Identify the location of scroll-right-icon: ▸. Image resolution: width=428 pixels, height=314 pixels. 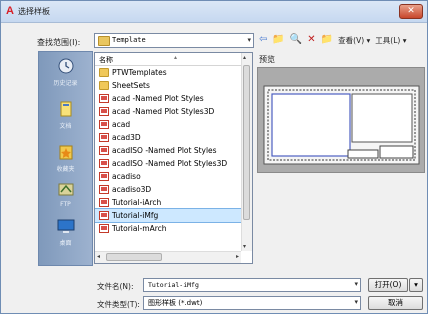
(237, 256).